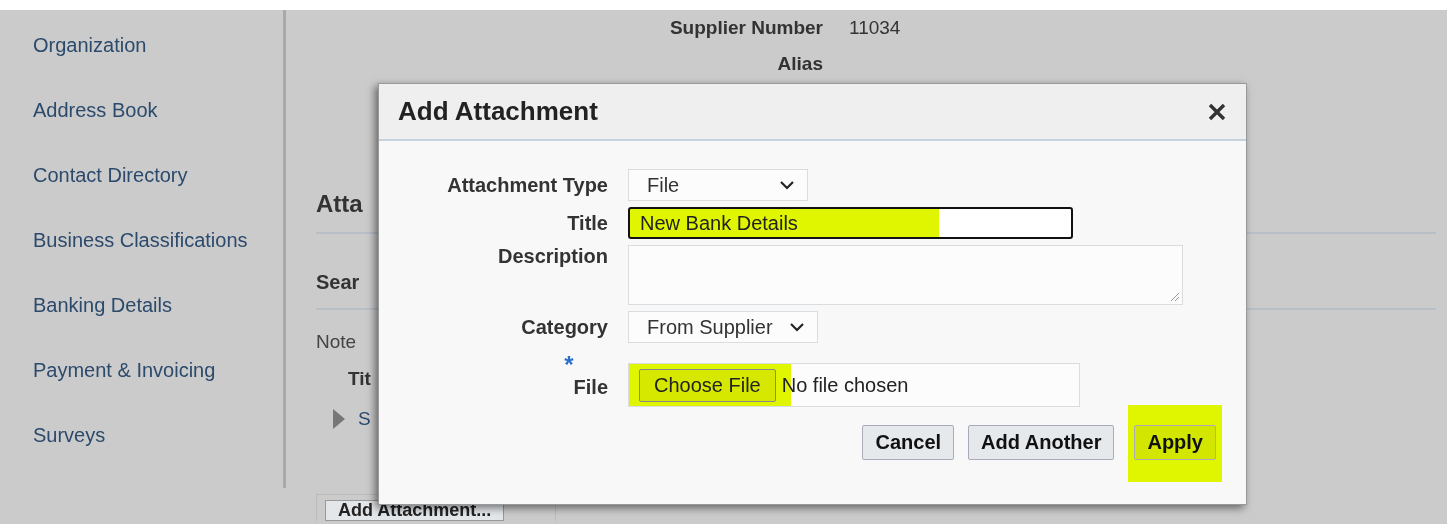 The image size is (1447, 524). Describe the element at coordinates (908, 442) in the screenshot. I see `dialog-button: Cancel` at that location.